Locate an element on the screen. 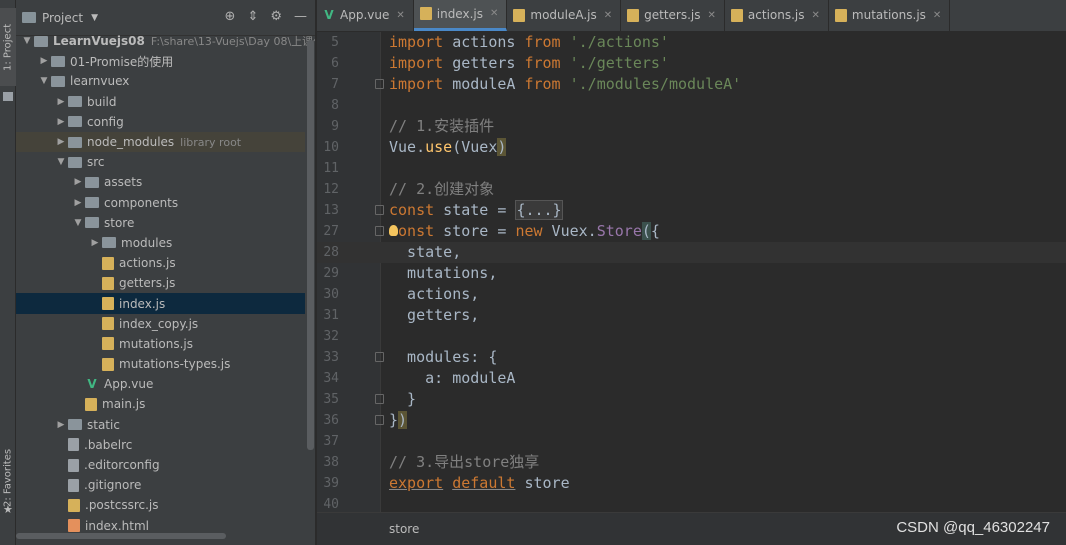 Image resolution: width=1066 pixels, height=545 pixels. tree-item-babelrc: .babelrc is located at coordinates (160, 445).